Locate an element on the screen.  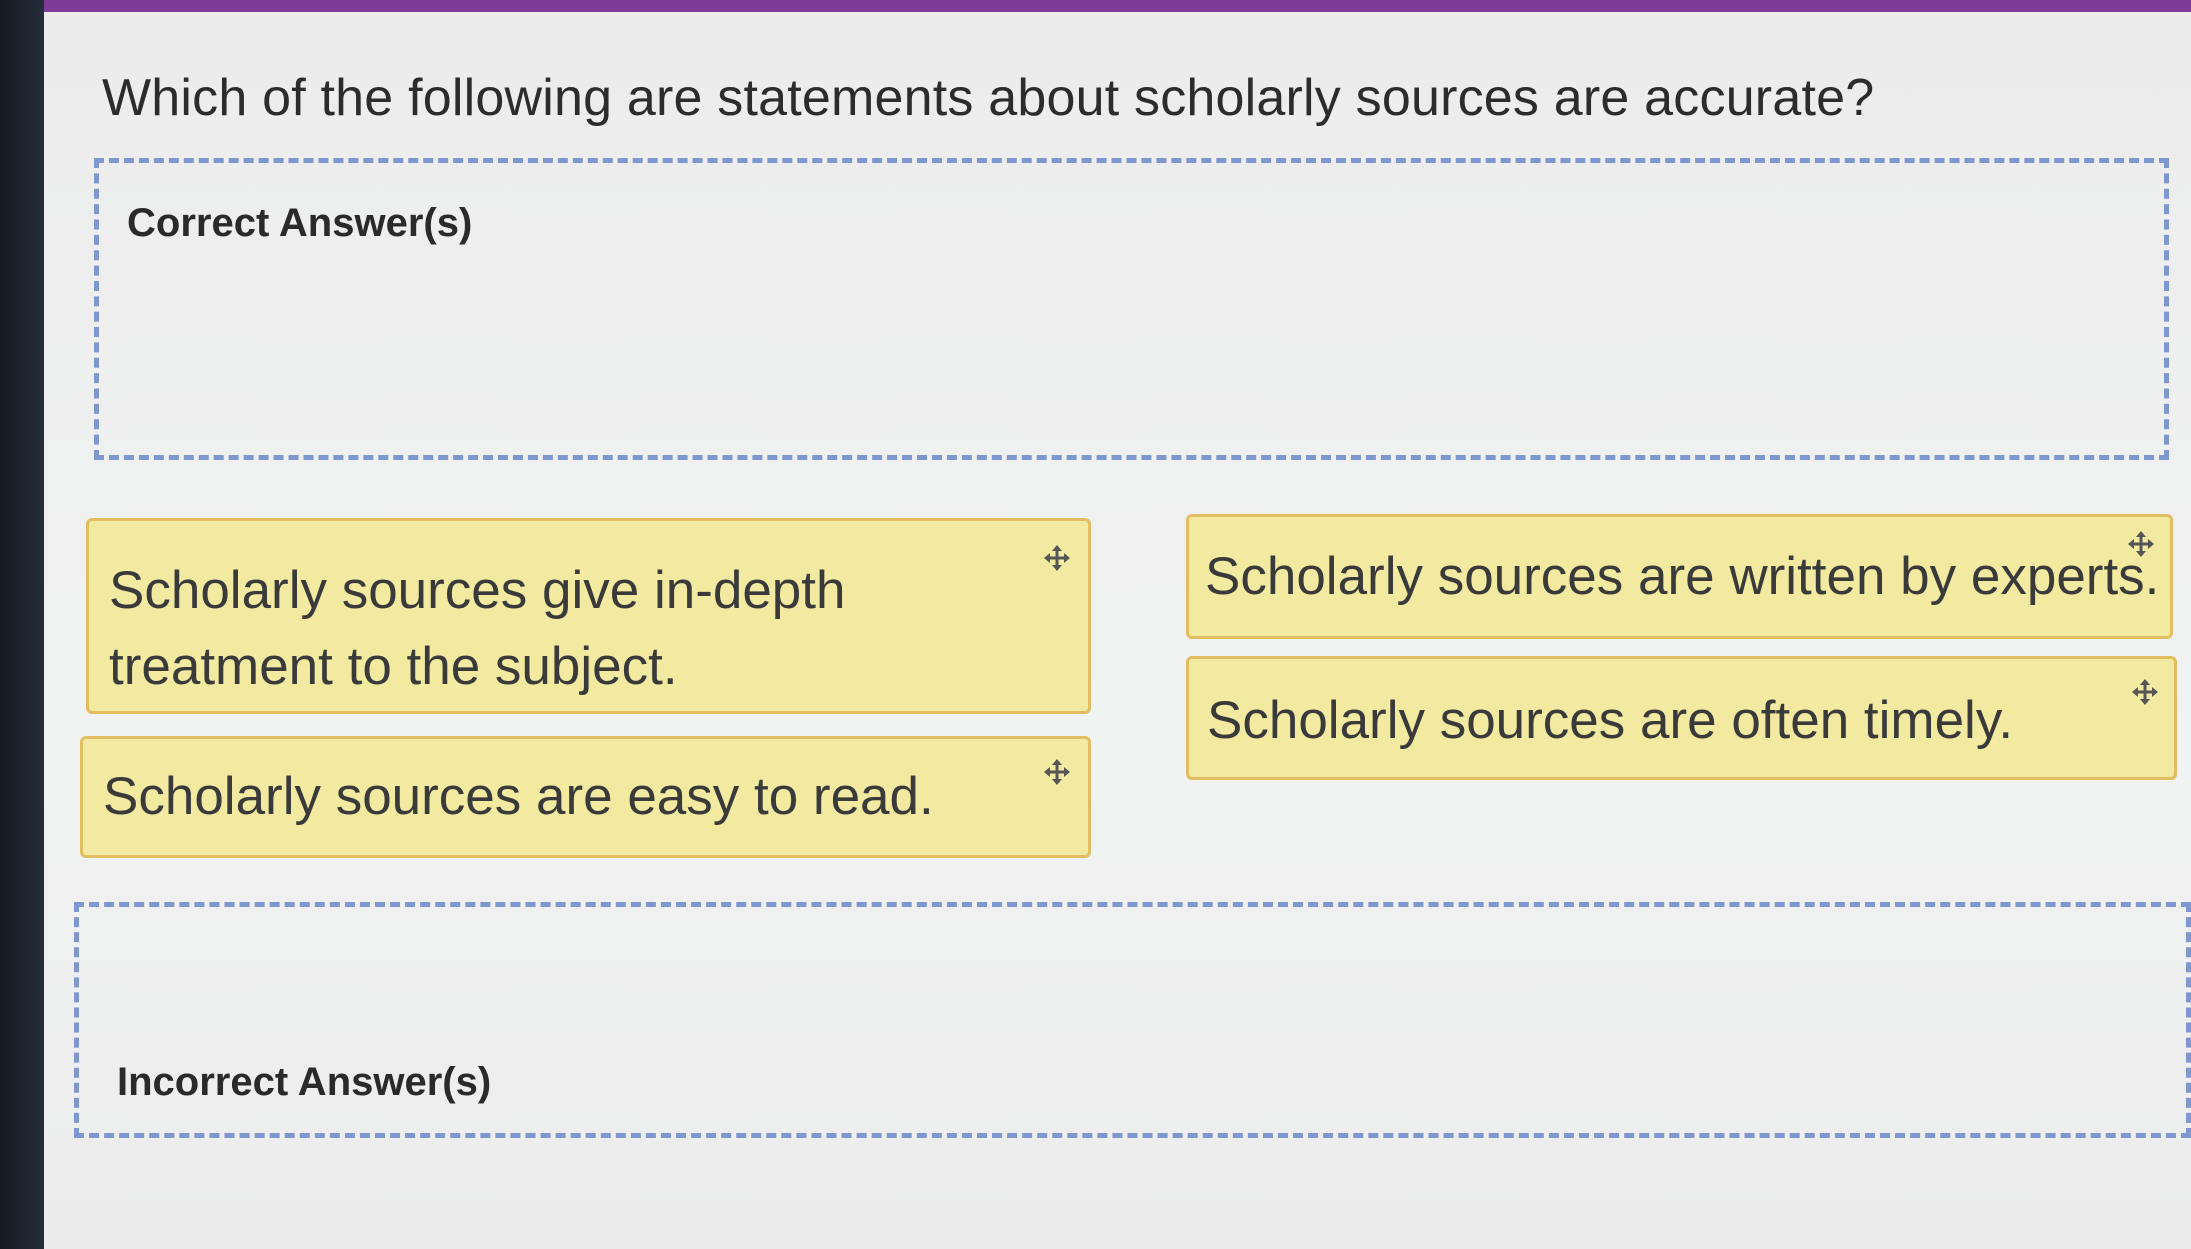
answer-card-text-line-2: treatment to the subject. is located at coordinates (393, 666).